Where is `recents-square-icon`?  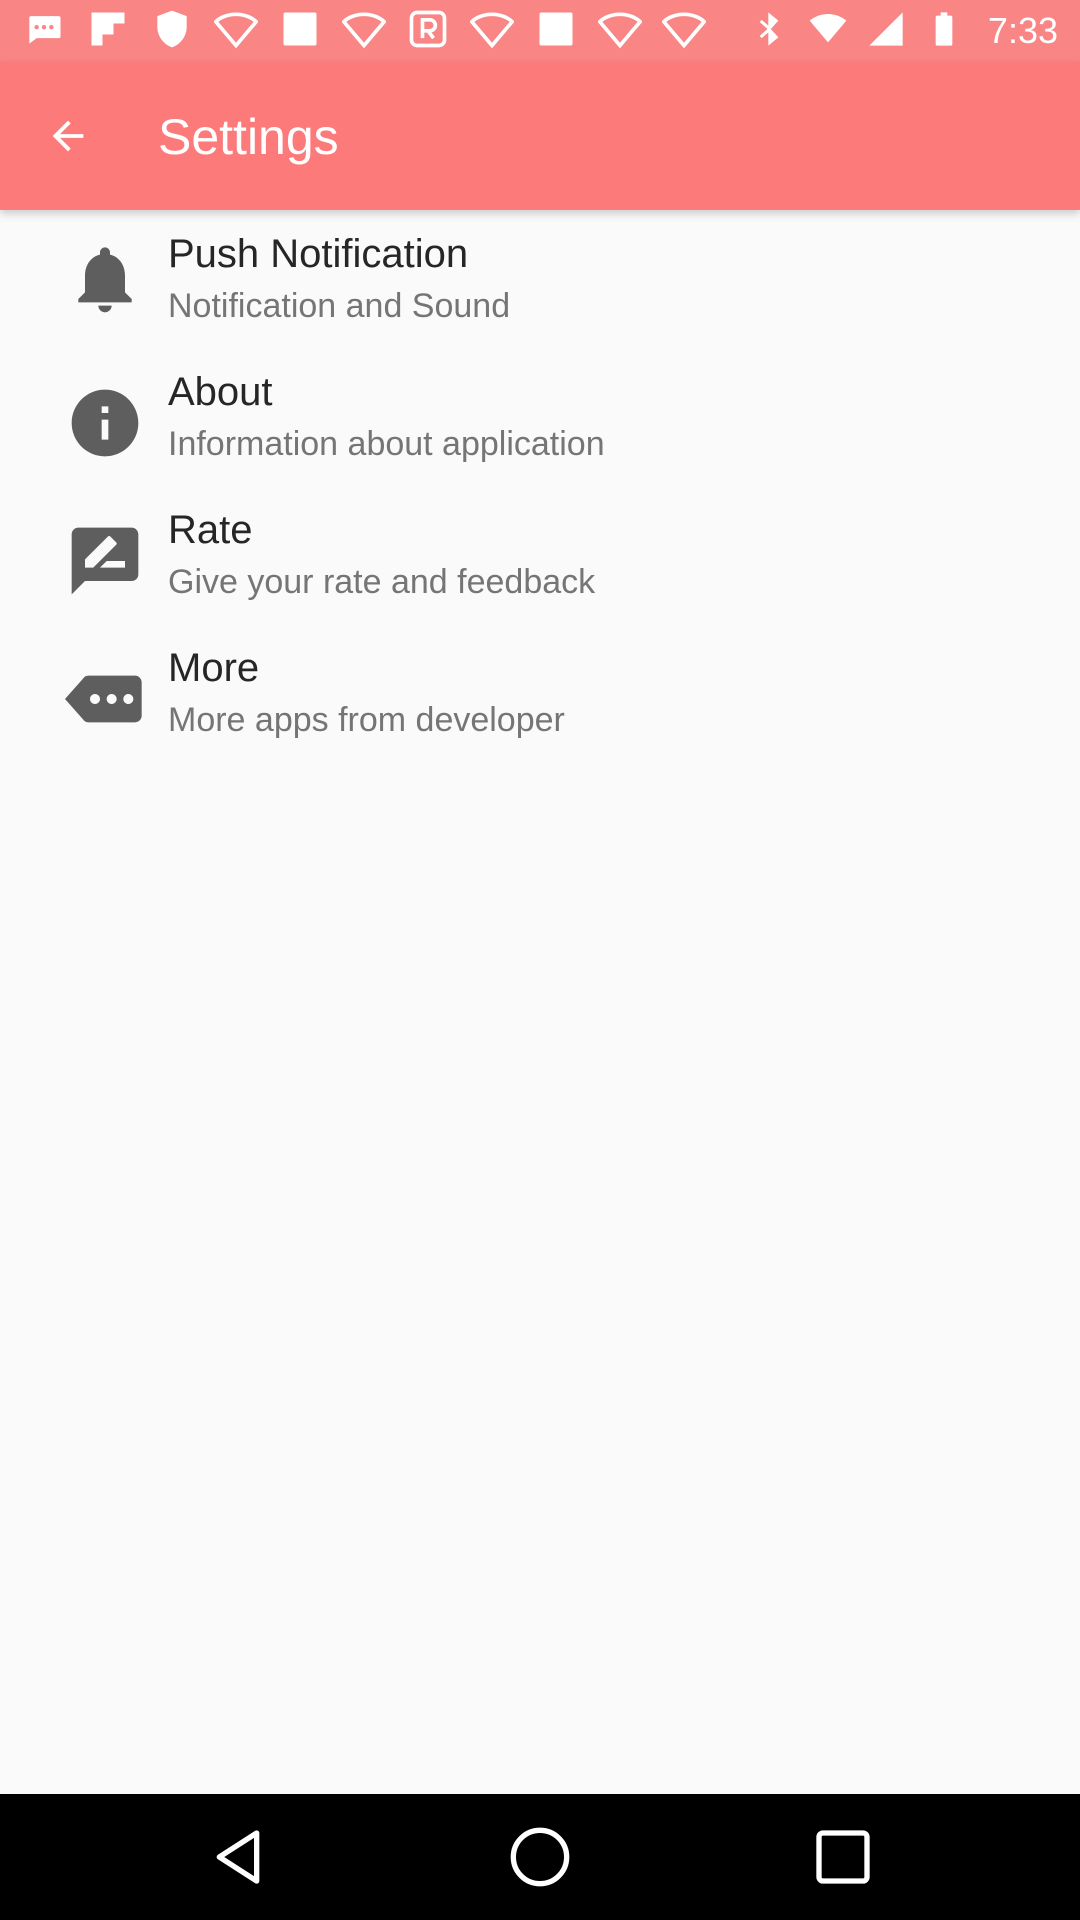 recents-square-icon is located at coordinates (843, 1857).